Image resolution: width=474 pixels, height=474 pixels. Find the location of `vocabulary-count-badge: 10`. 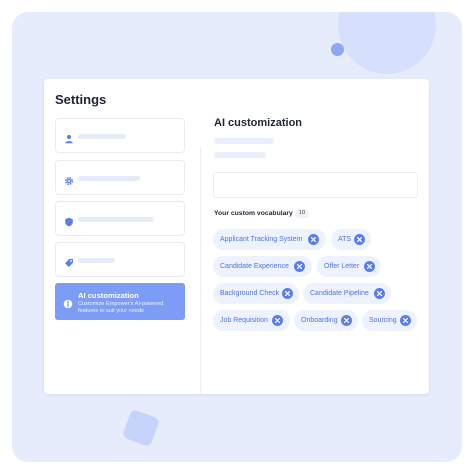

vocabulary-count-badge: 10 is located at coordinates (302, 213).